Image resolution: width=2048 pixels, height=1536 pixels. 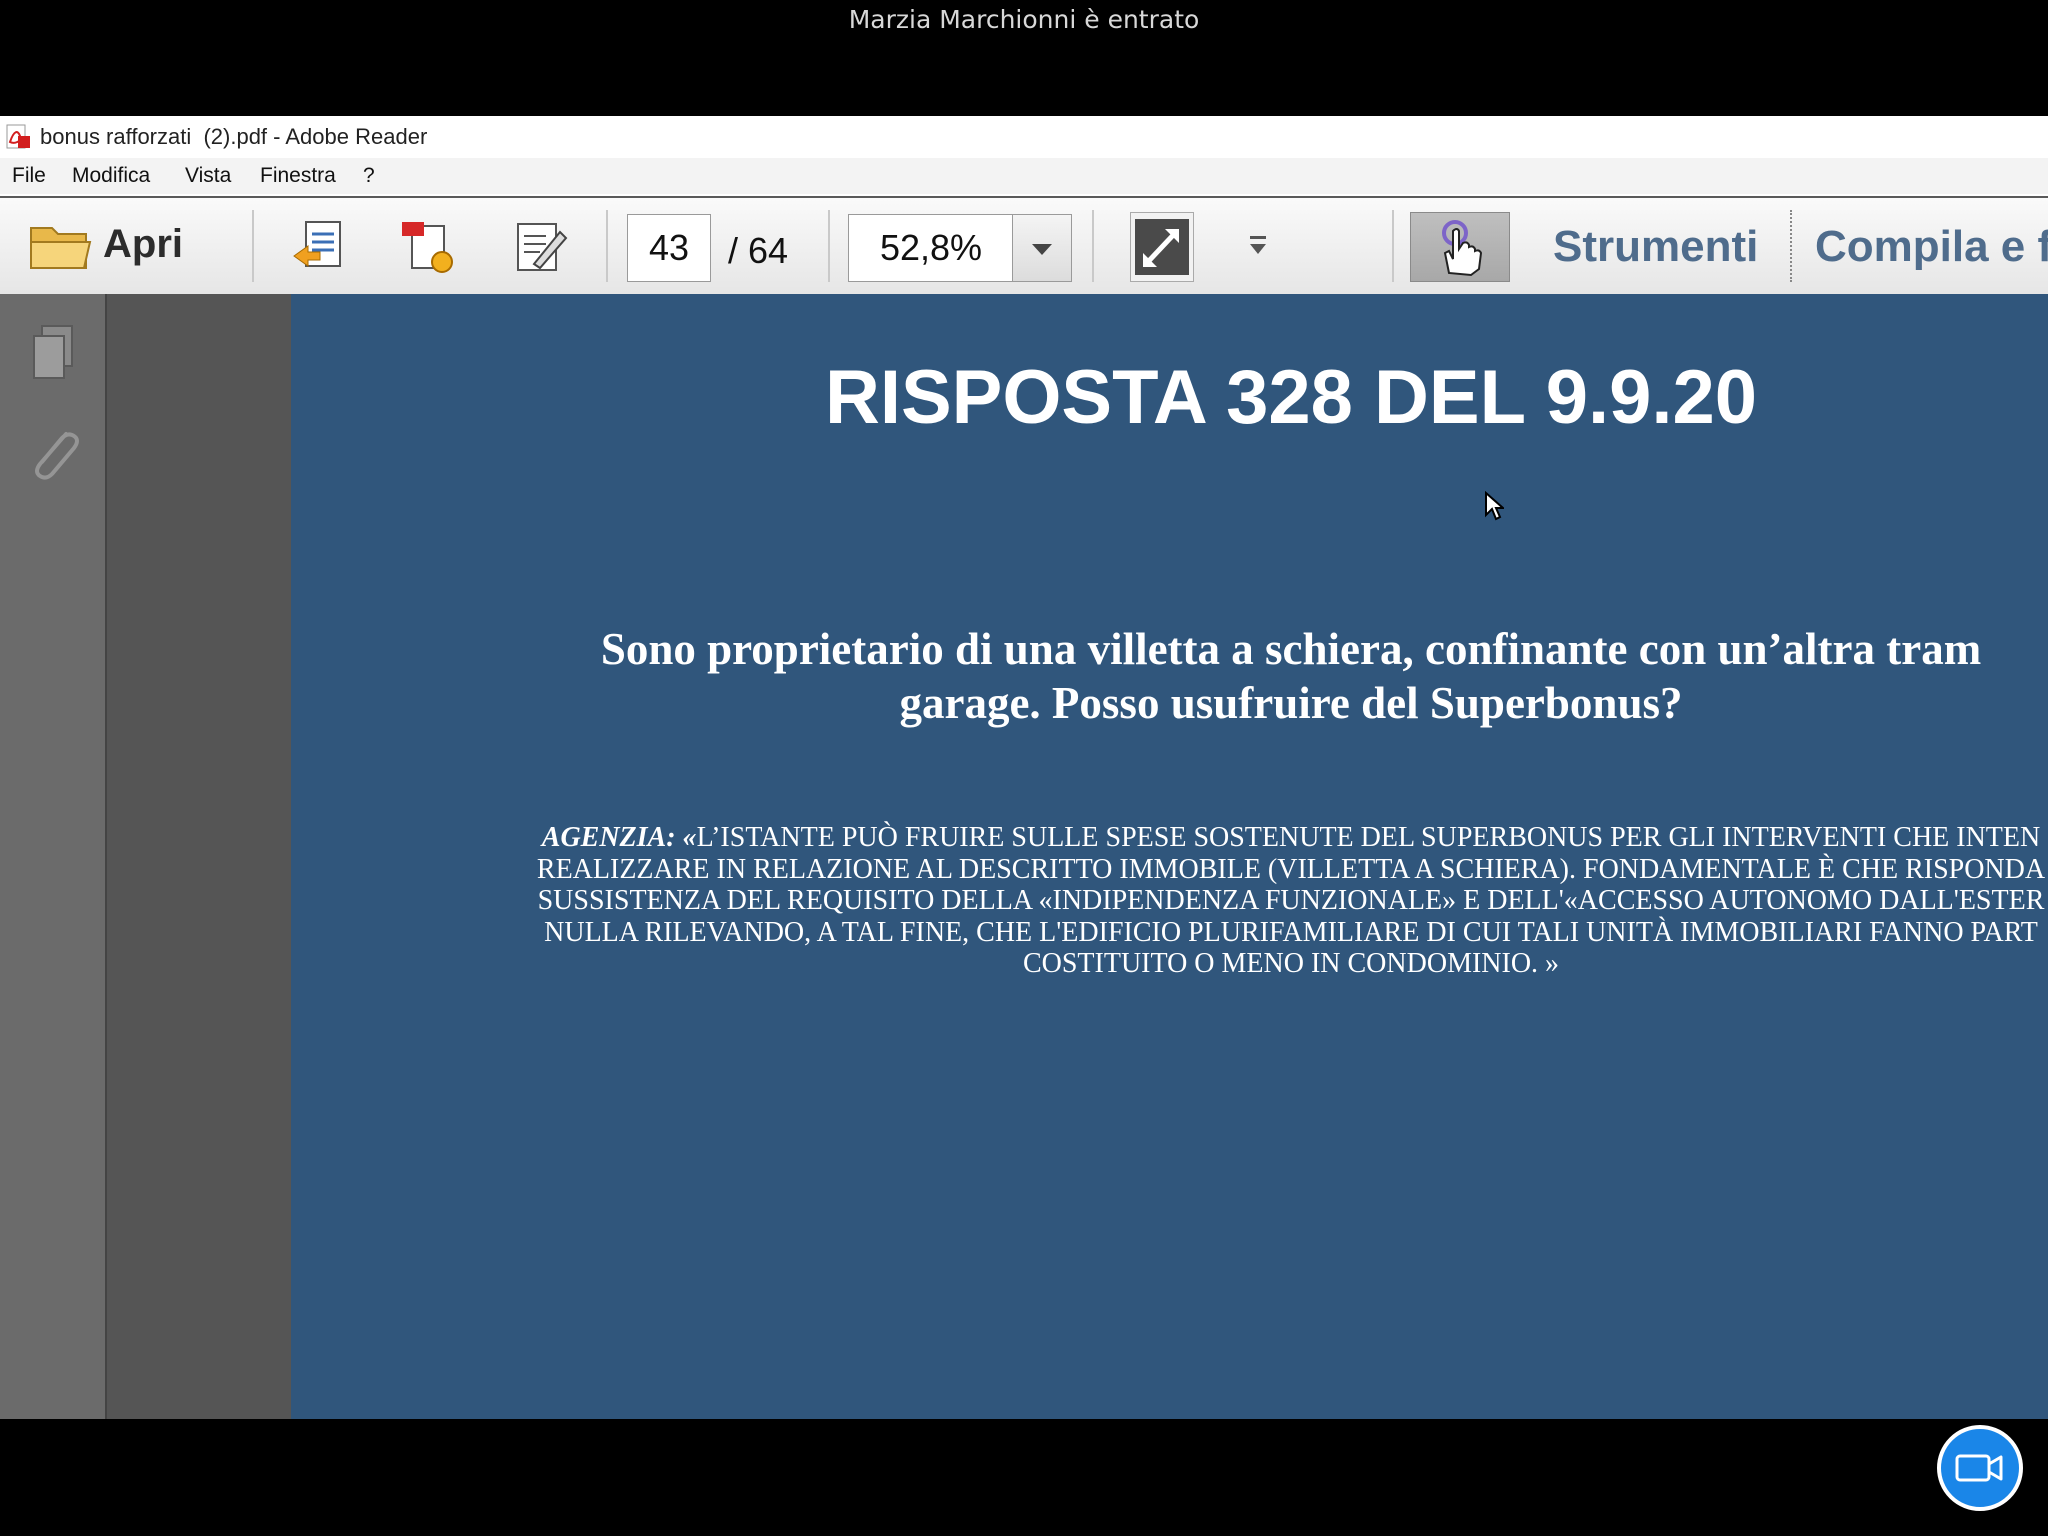 I want to click on title-bar: bonus rafforzati (2).pdf - Adobe Reader, so click(x=1024, y=137).